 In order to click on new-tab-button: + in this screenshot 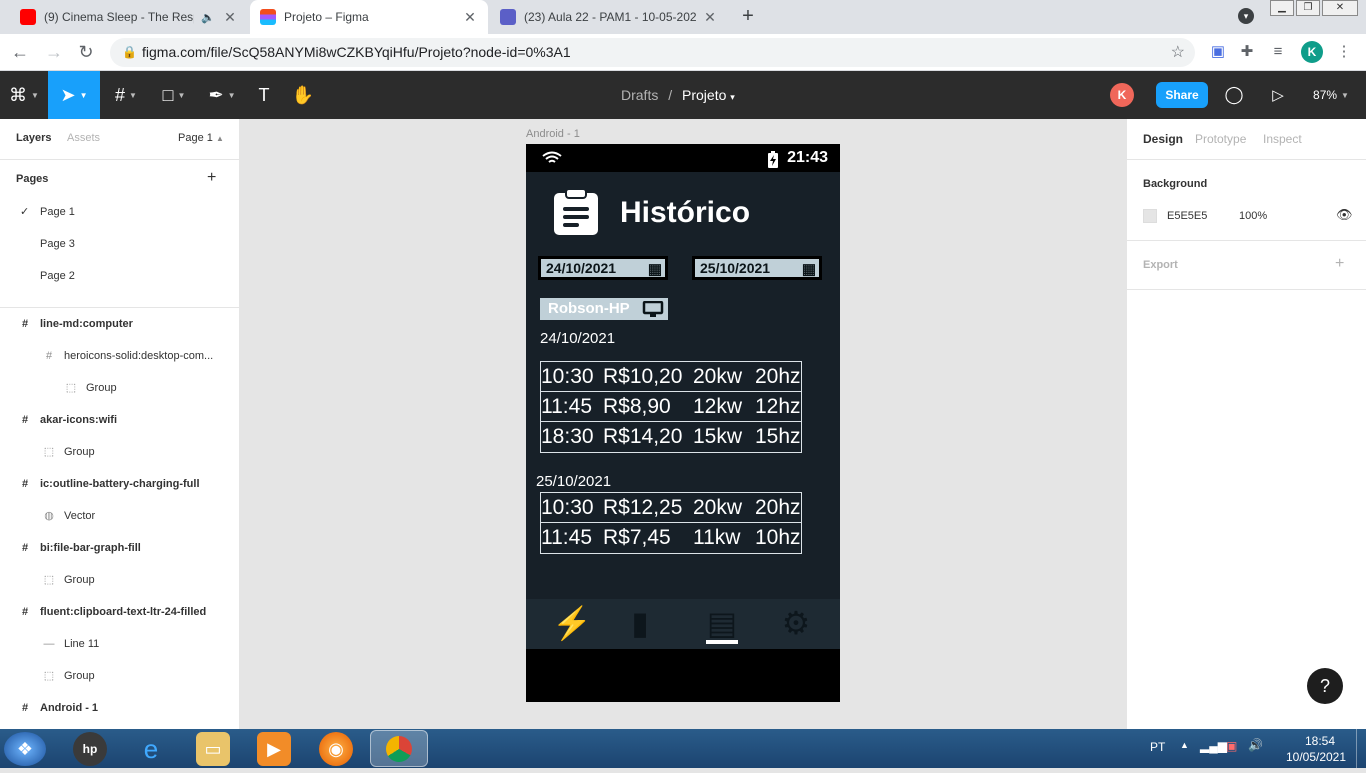, I will do `click(748, 17)`.